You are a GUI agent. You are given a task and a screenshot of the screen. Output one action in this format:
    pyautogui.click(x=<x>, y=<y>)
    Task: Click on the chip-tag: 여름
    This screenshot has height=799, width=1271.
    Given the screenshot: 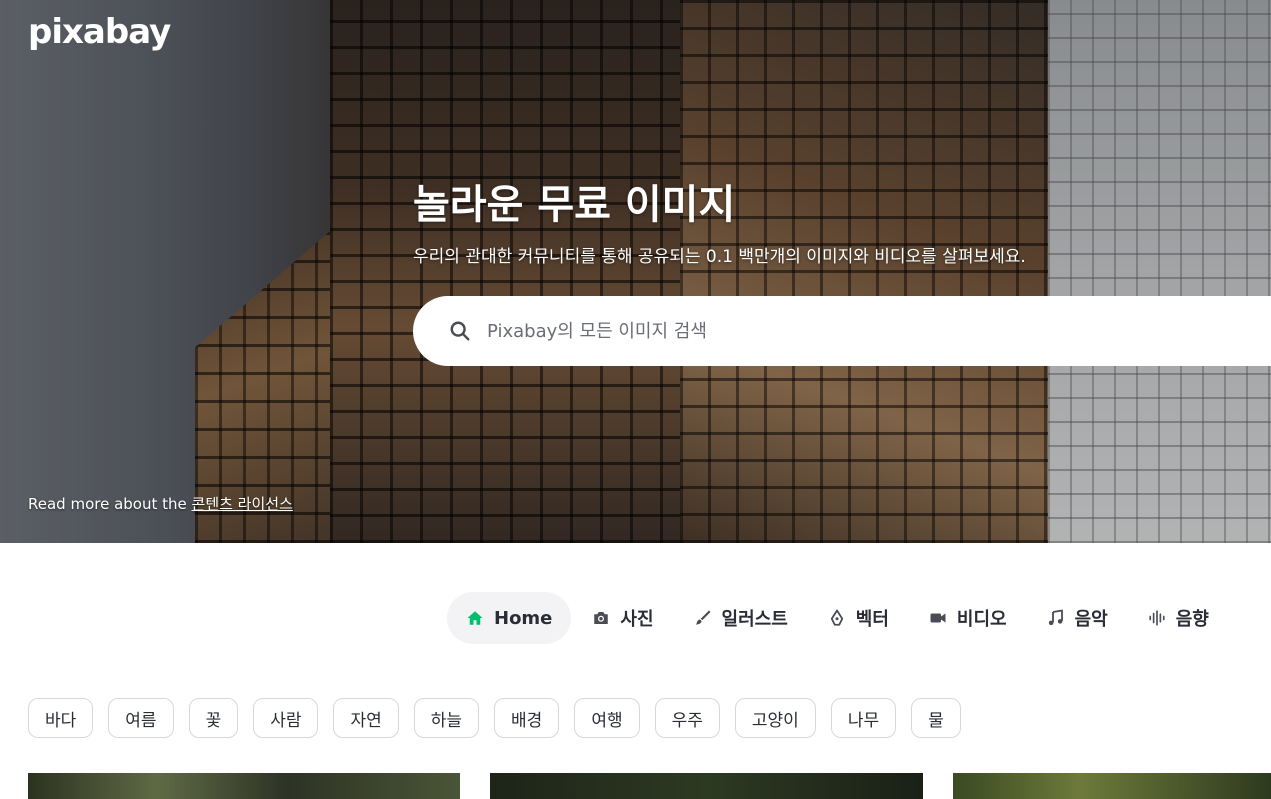 What is the action you would take?
    pyautogui.click(x=141, y=718)
    